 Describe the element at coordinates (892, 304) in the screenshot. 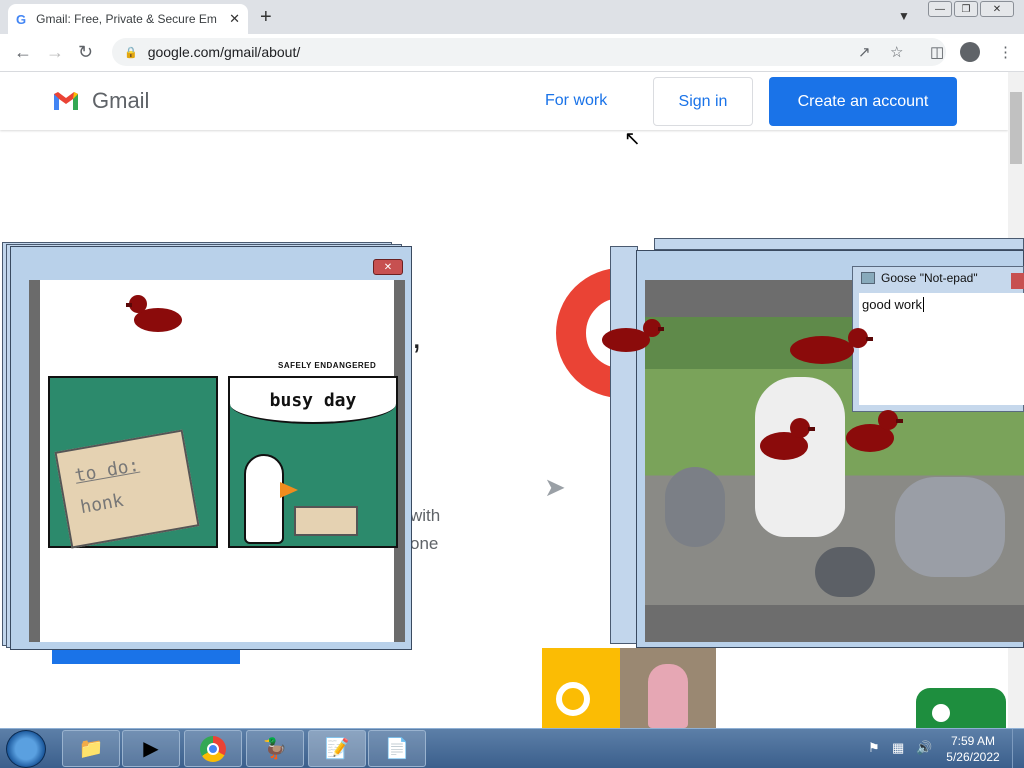

I see `notepad-text: good work` at that location.